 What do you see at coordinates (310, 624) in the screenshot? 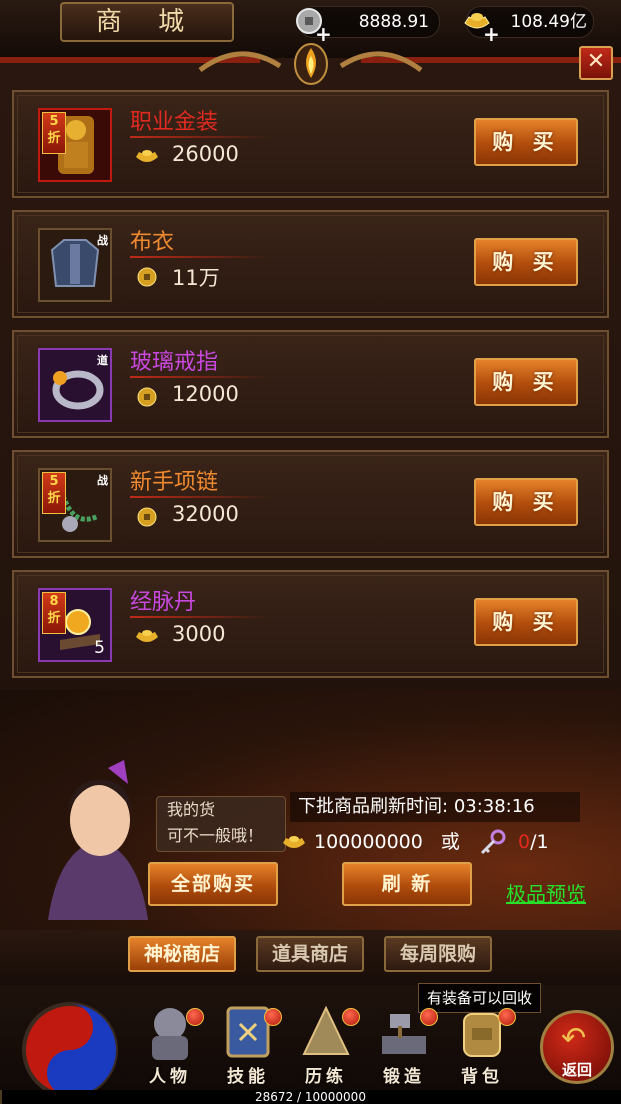
I see `shop-item: 8 折 5 经脉丹 3000 购 买` at bounding box center [310, 624].